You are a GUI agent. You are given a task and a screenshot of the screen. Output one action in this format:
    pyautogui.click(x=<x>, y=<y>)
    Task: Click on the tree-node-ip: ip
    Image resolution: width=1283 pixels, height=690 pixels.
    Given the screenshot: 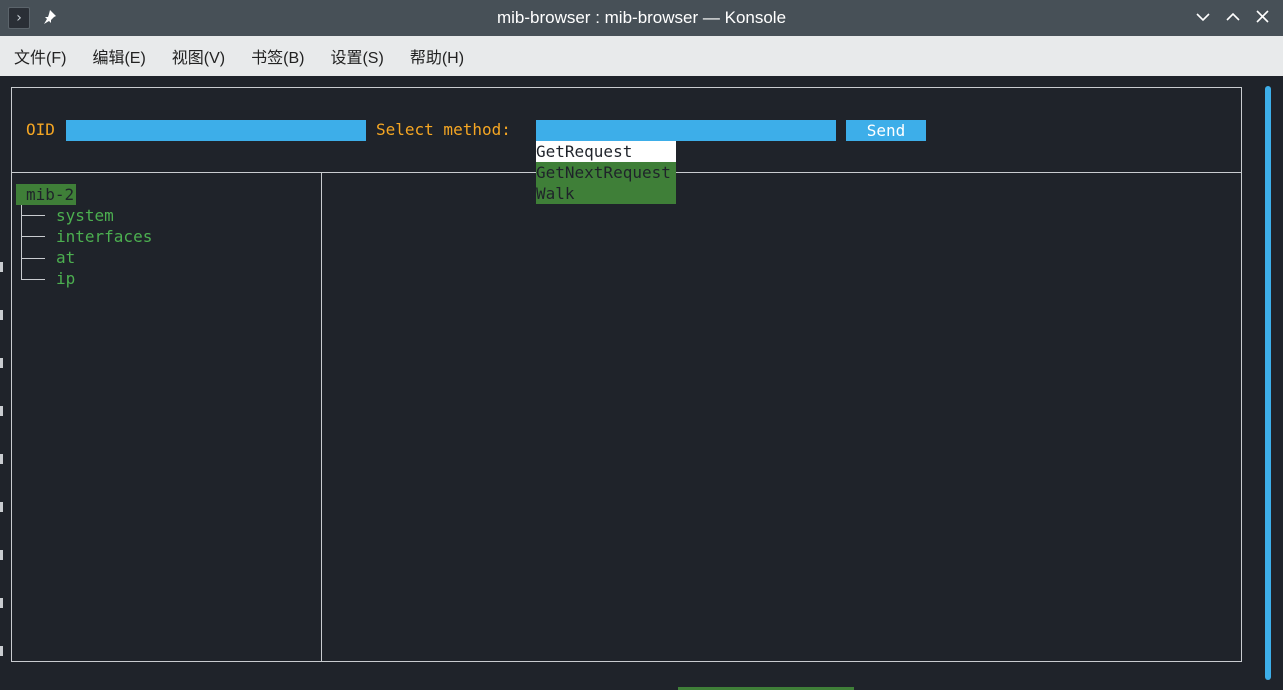 What is the action you would take?
    pyautogui.click(x=65, y=278)
    